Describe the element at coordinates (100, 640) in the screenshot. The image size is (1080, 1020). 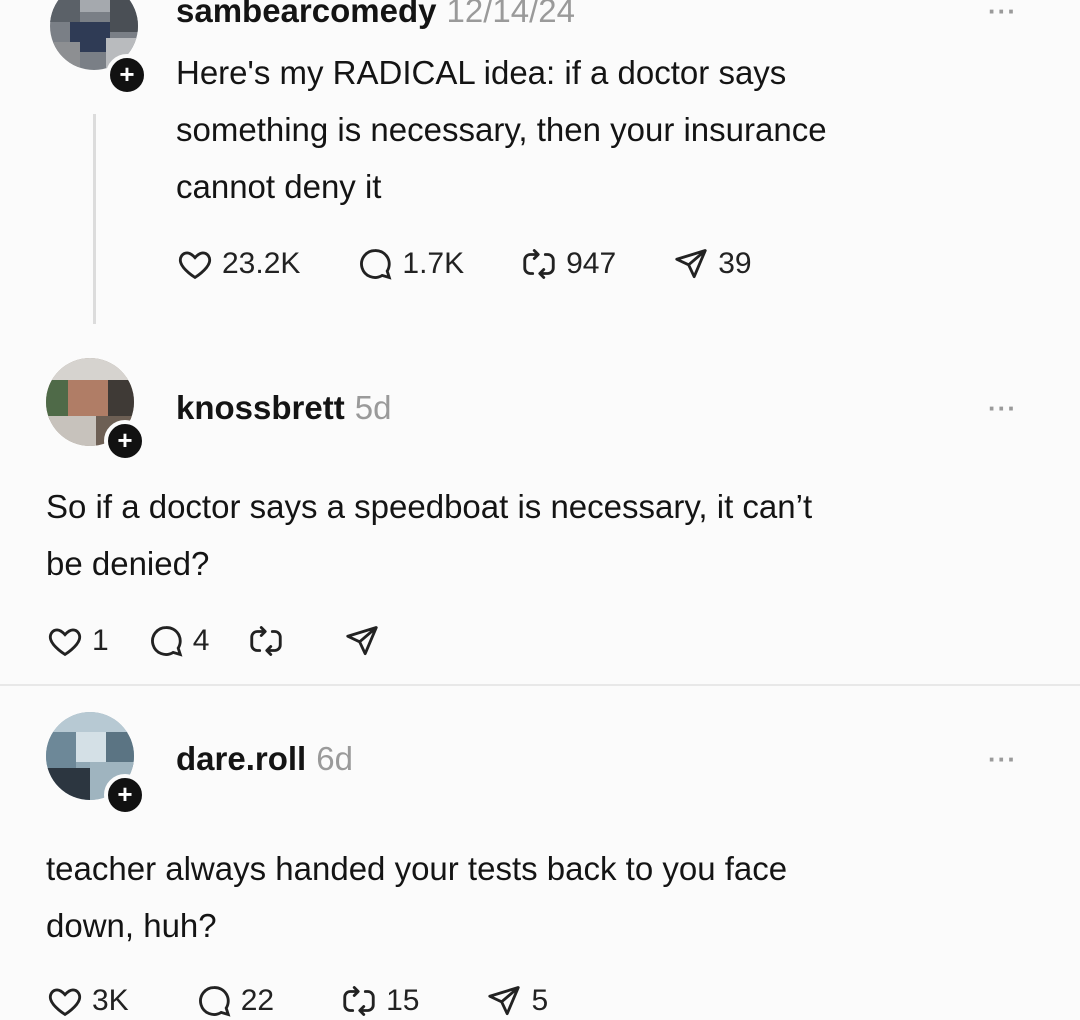
I see `like-count: 1` at that location.